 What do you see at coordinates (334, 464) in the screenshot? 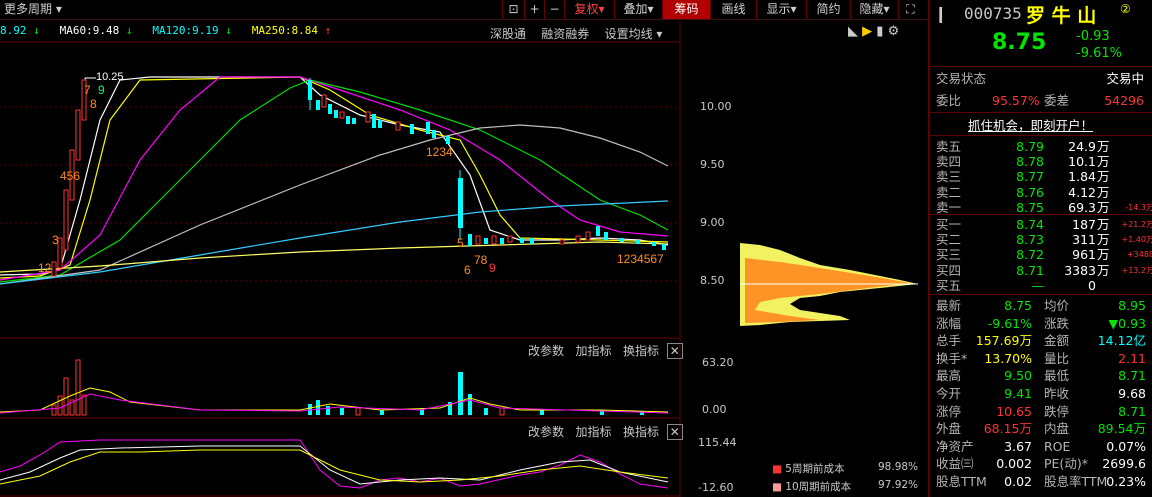
I see `oscillator-lines` at bounding box center [334, 464].